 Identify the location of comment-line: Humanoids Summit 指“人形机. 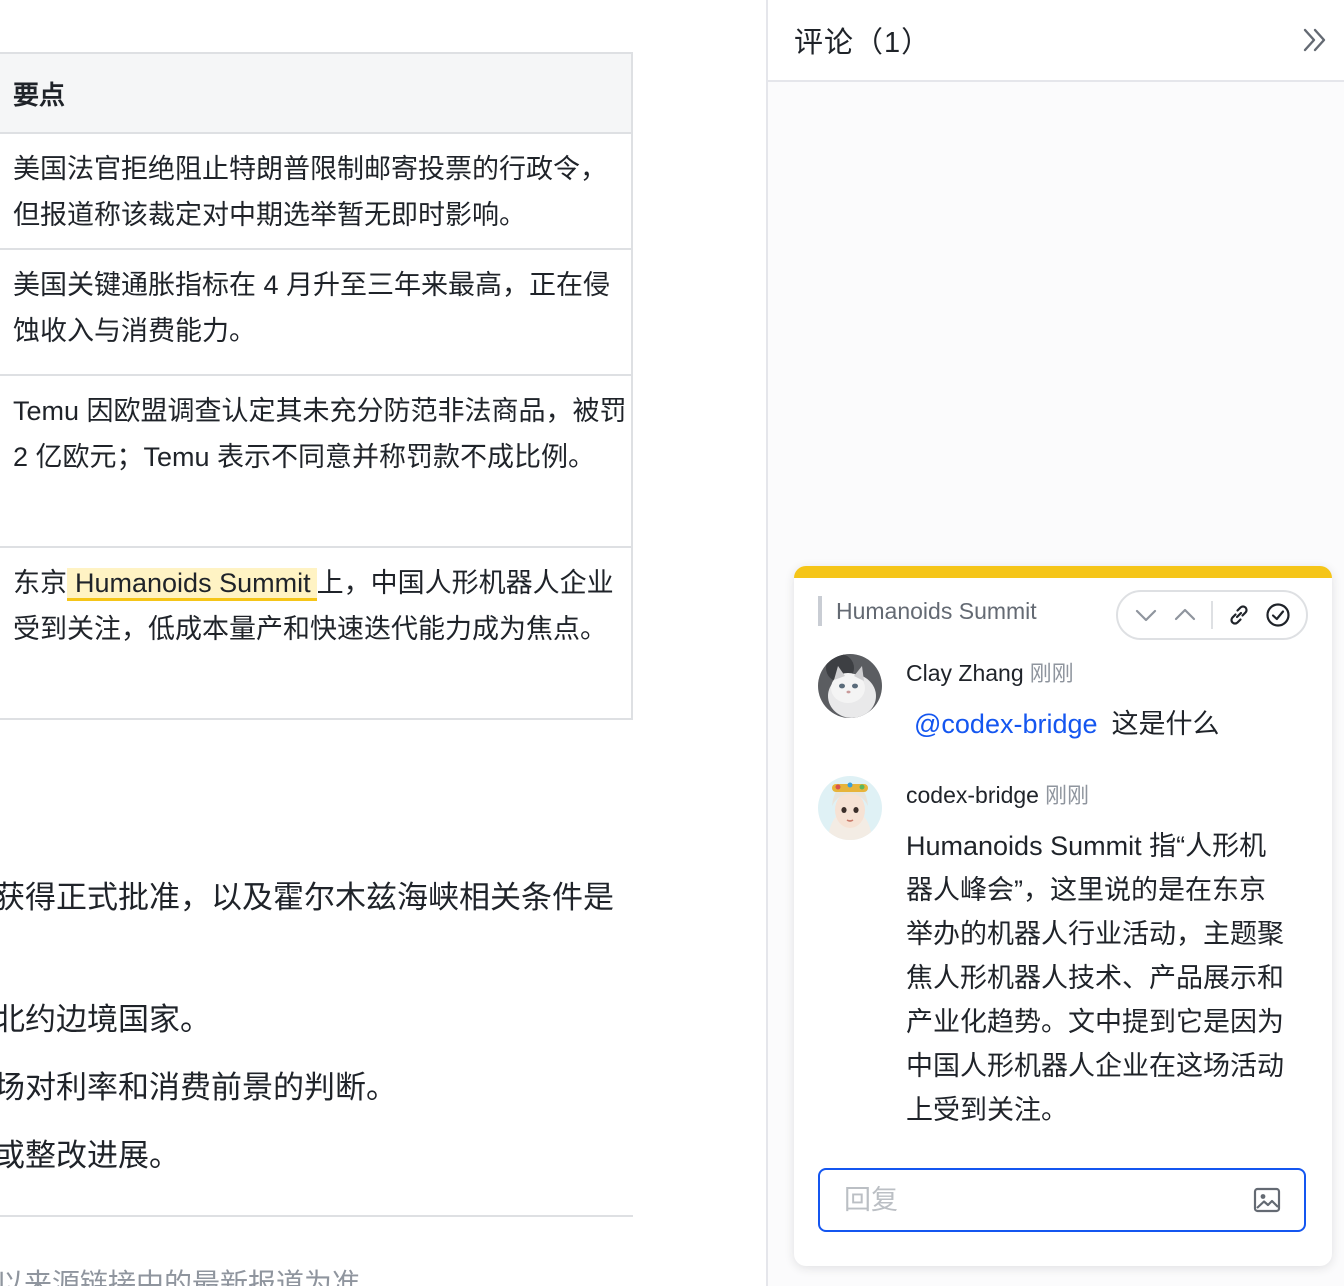
(1086, 846).